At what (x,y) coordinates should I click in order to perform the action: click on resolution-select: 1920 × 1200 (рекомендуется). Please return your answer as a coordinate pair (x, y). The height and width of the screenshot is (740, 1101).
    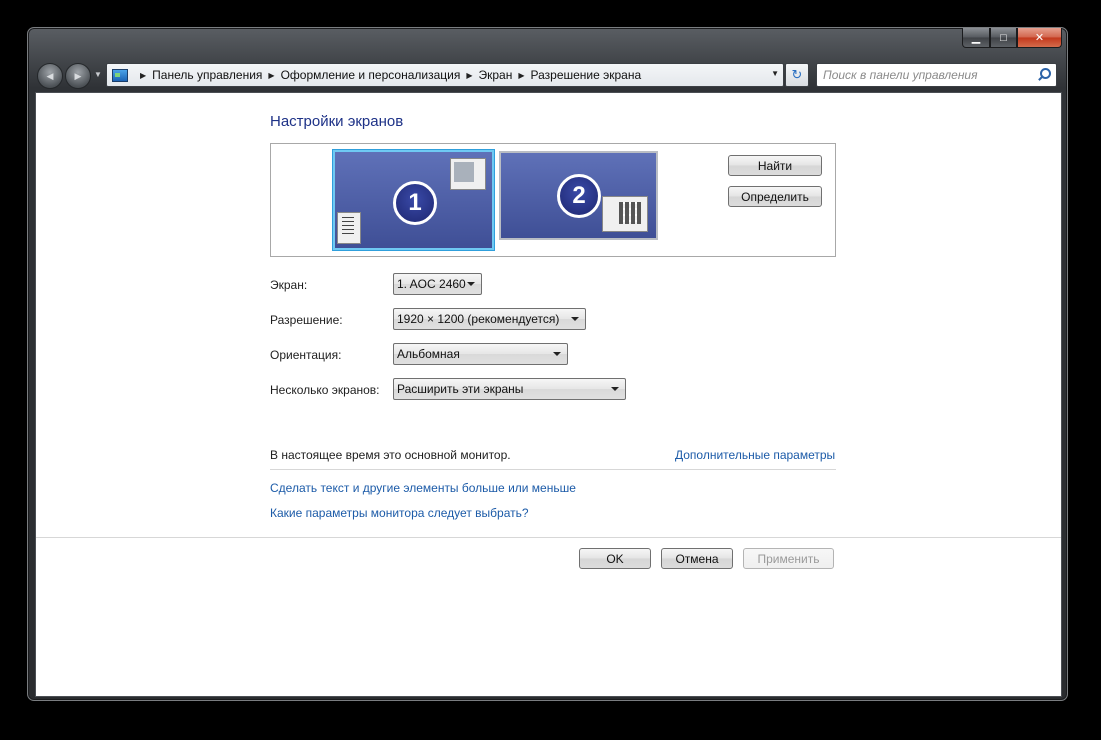
    Looking at the image, I should click on (489, 319).